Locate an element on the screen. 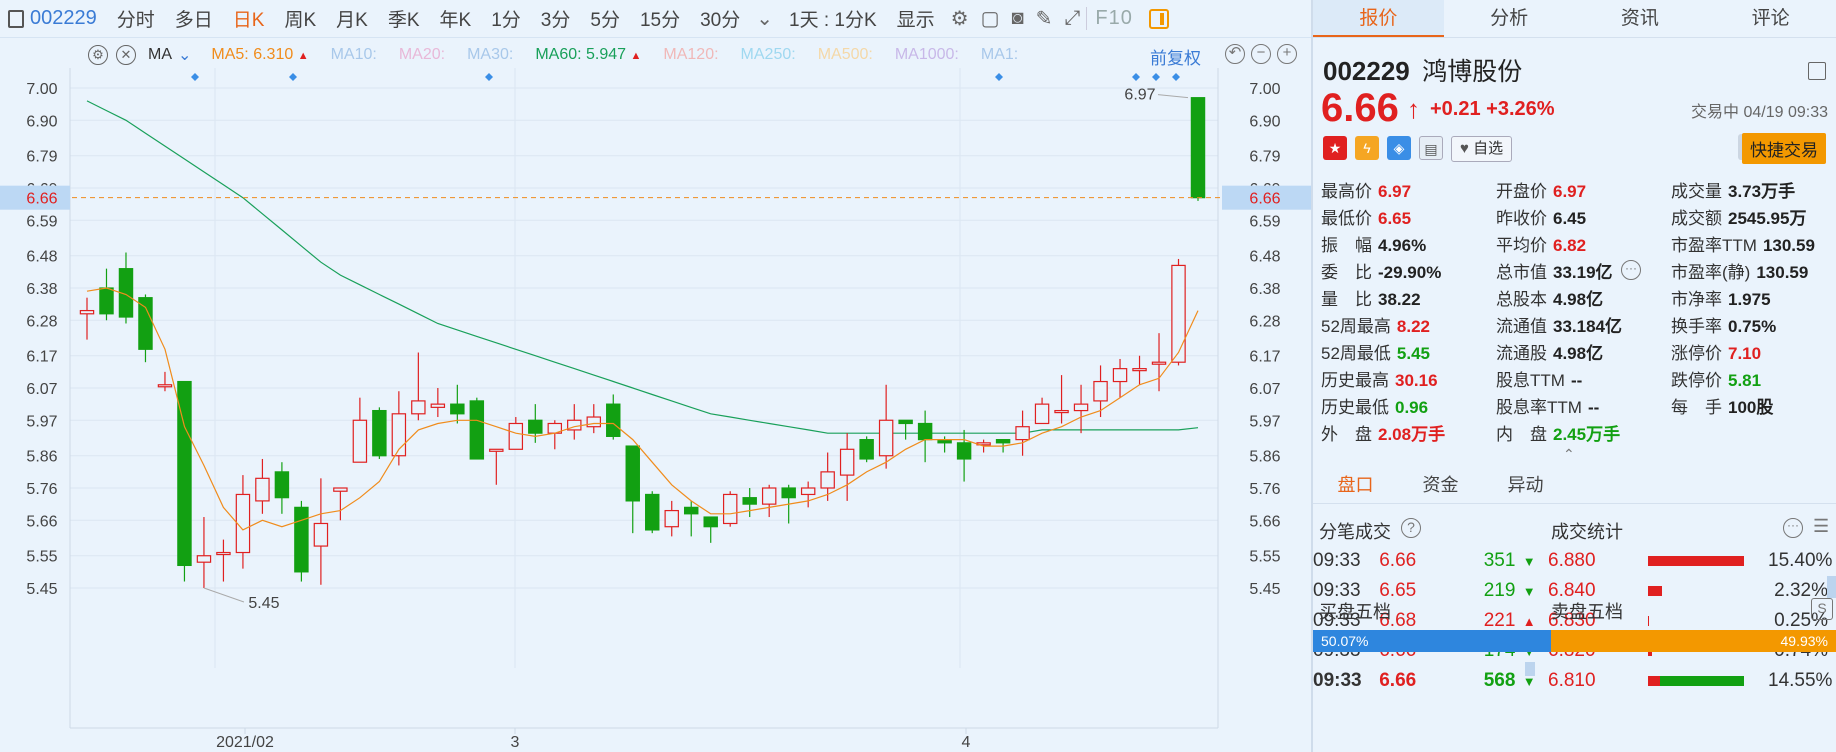 This screenshot has height=752, width=1836. fullscreen-icon: ⤢ is located at coordinates (1072, 18).